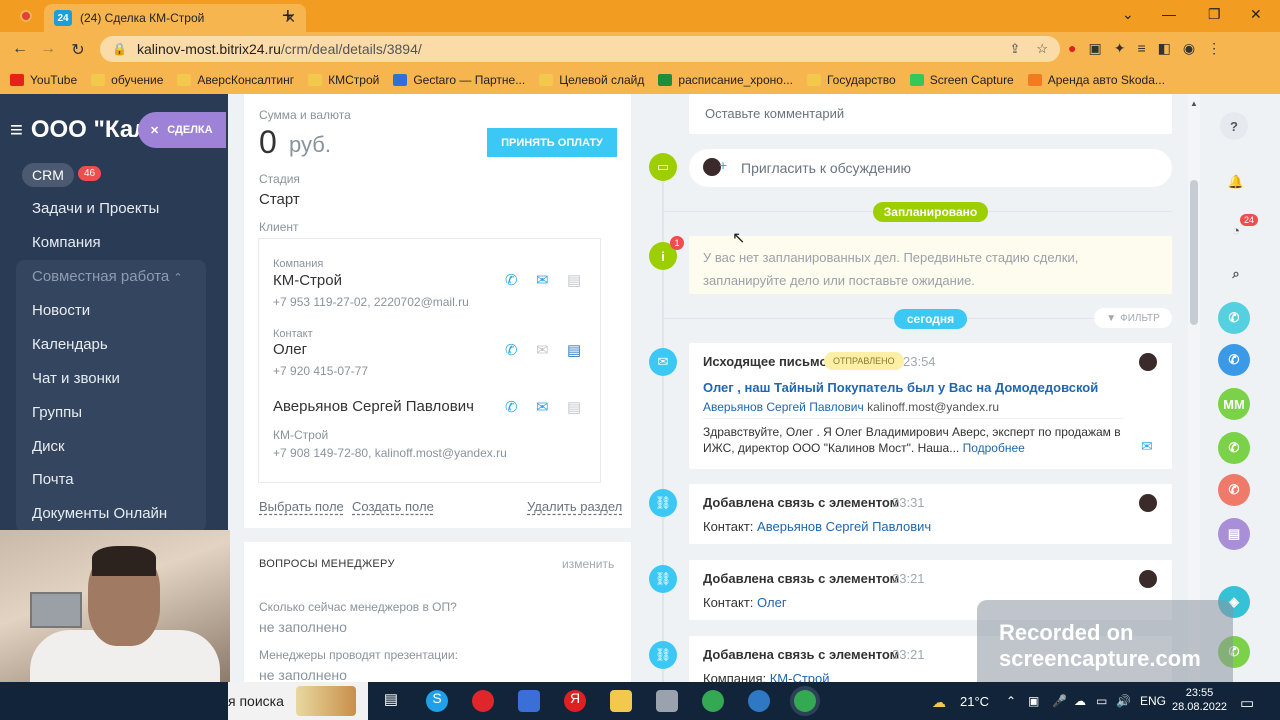 Image resolution: width=1280 pixels, height=720 pixels. Describe the element at coordinates (107, 276) in the screenshot. I see `menu-group-collab: Совместная работа ⌃` at that location.